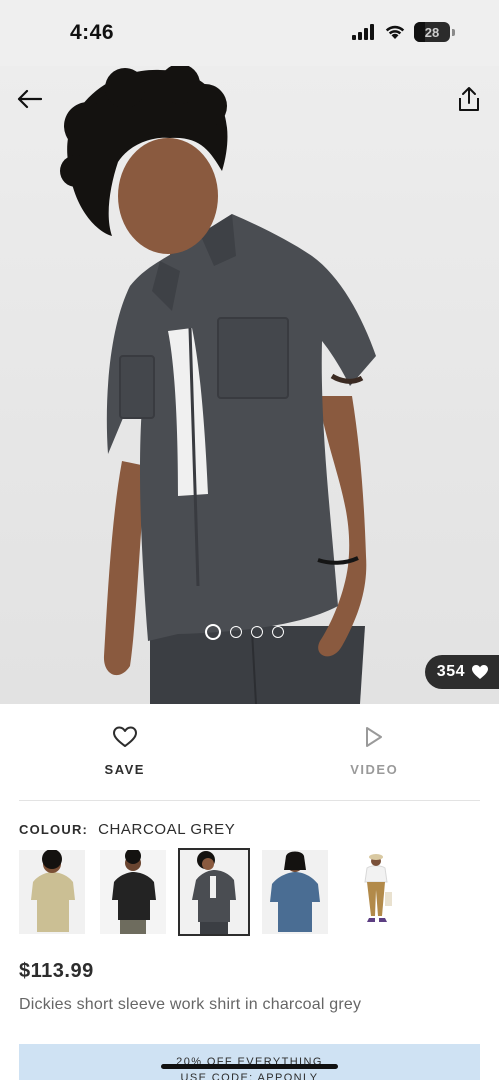  What do you see at coordinates (54, 829) in the screenshot?
I see `colour-label: COLOUR:` at bounding box center [54, 829].